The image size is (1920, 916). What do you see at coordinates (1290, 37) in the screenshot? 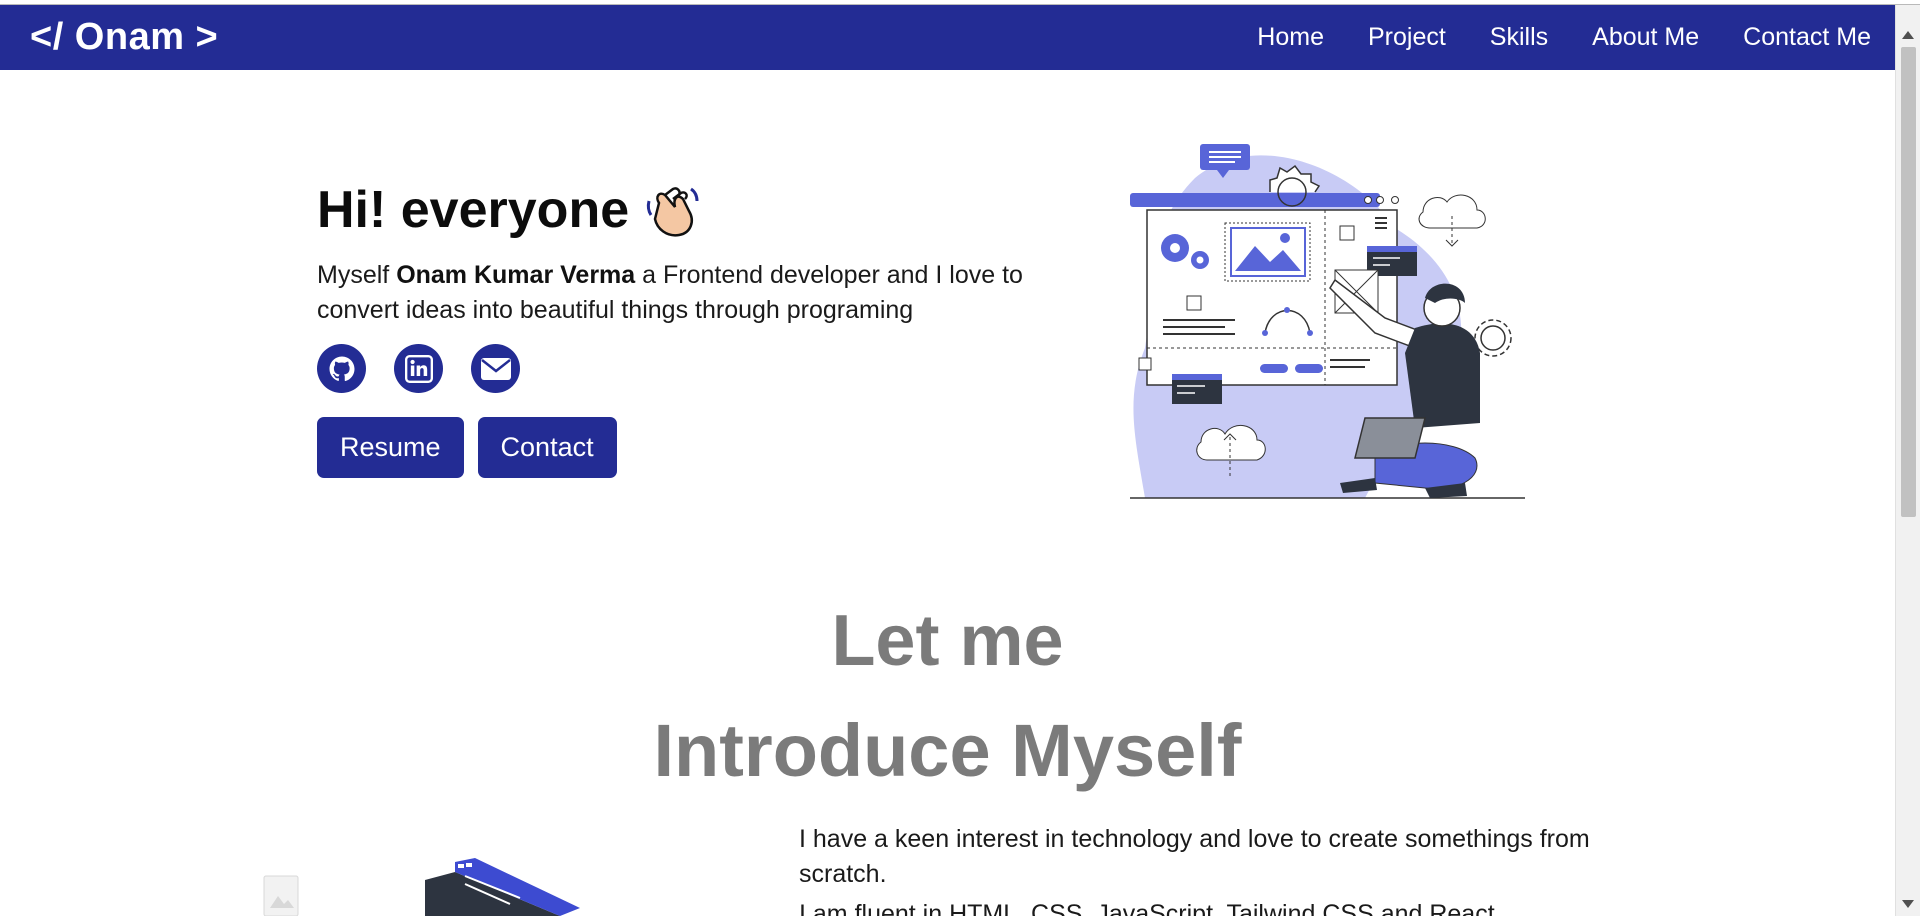
I see `nav-link-home: Home` at bounding box center [1290, 37].